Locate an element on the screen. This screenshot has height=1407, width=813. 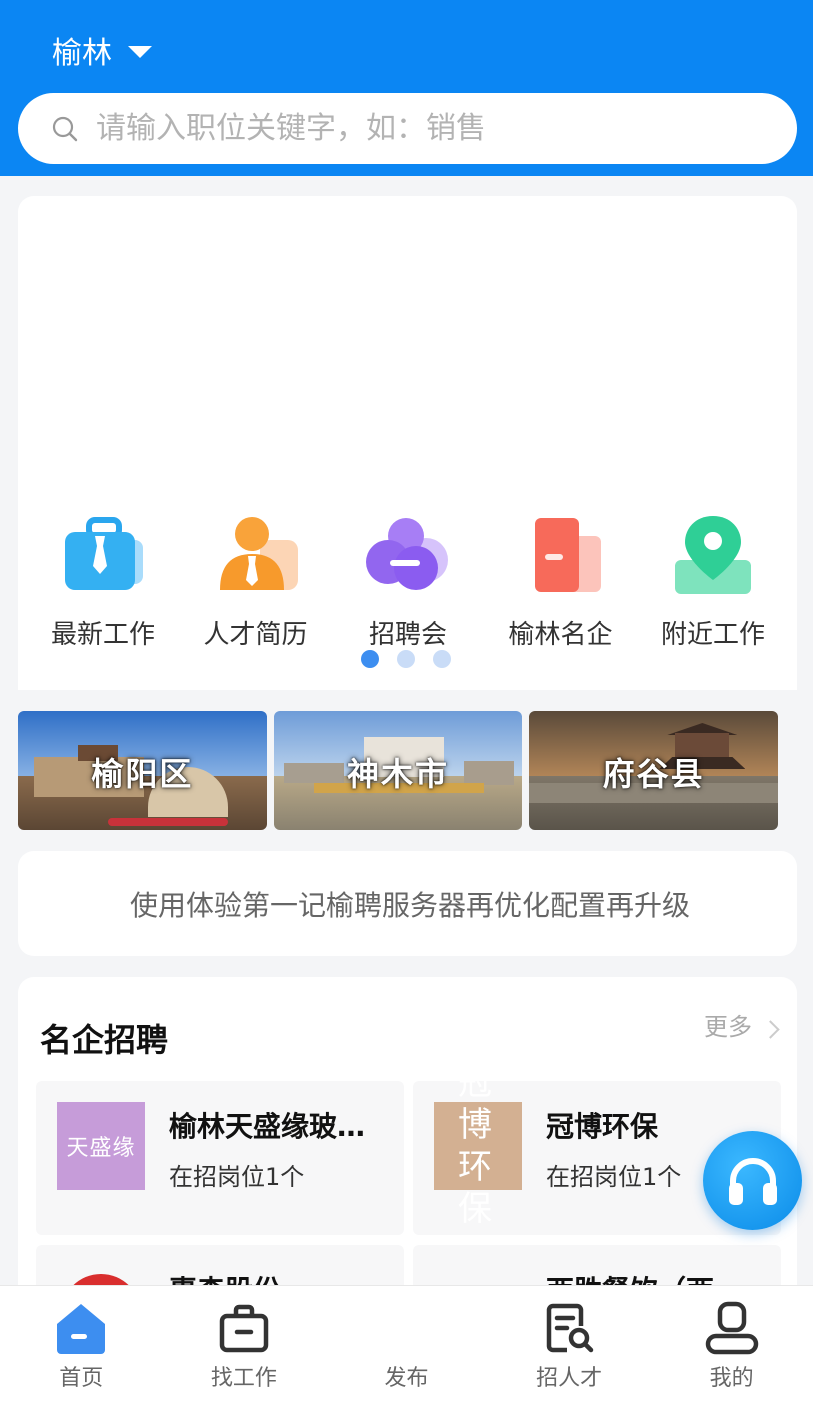
search-bar is located at coordinates (407, 128).